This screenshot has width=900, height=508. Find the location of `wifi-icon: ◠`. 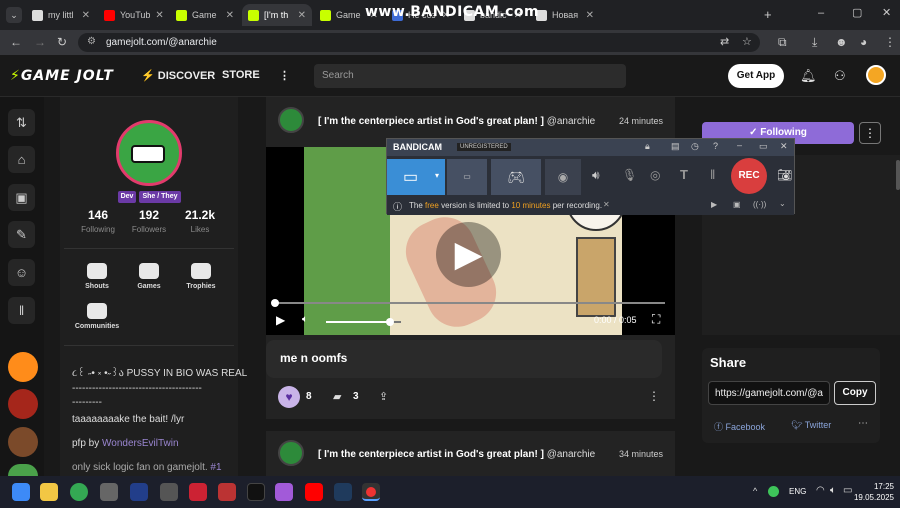

wifi-icon: ◠ is located at coordinates (820, 490).